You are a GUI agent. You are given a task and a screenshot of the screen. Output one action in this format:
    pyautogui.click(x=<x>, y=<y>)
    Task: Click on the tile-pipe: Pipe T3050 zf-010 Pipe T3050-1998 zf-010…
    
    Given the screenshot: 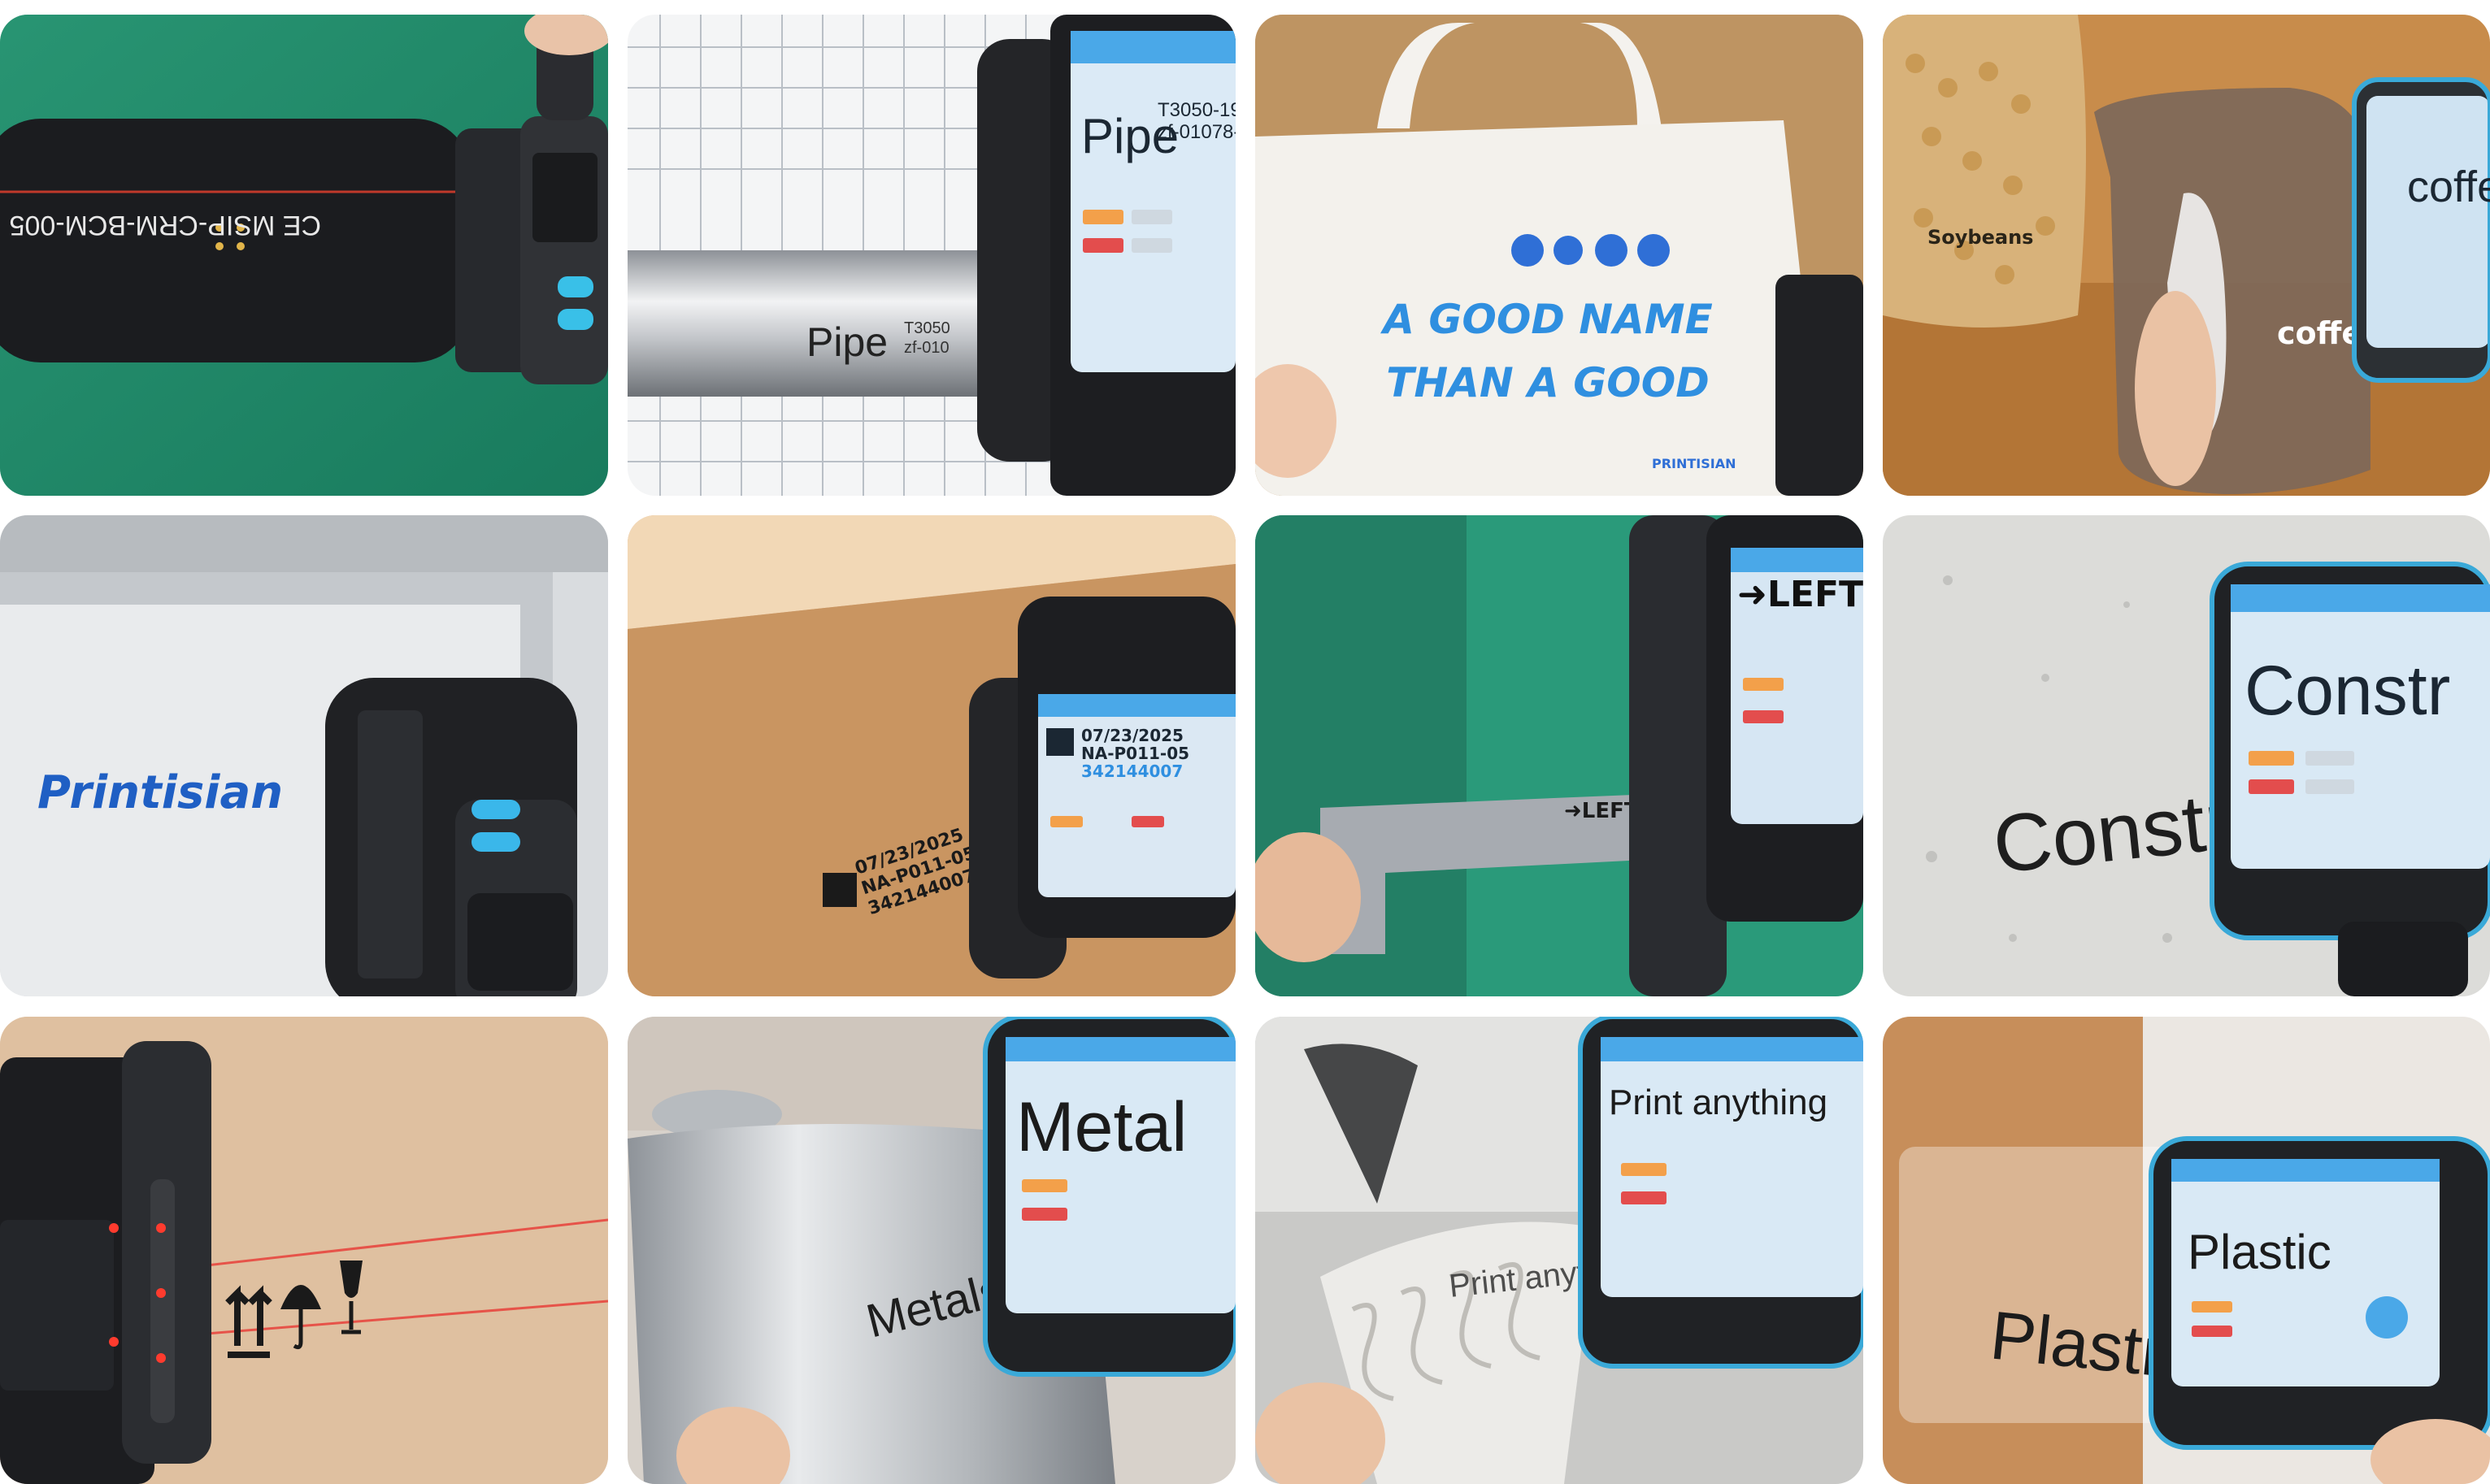 What is the action you would take?
    pyautogui.click(x=932, y=255)
    